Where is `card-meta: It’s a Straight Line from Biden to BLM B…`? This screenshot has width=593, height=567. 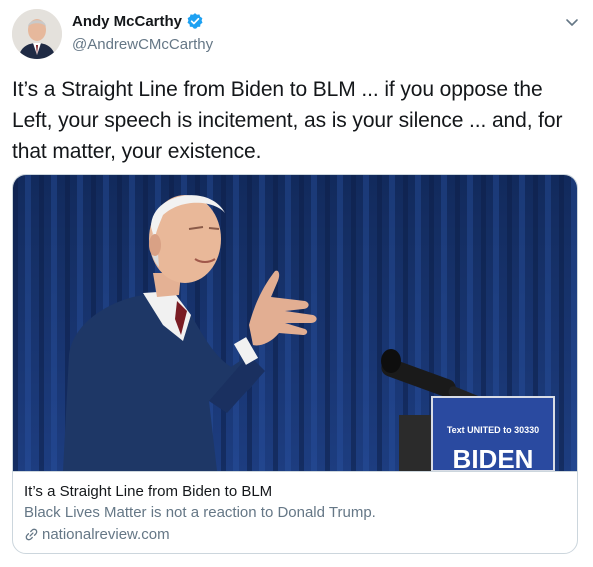
card-meta: It’s a Straight Line from Biden to BLM B… is located at coordinates (295, 512).